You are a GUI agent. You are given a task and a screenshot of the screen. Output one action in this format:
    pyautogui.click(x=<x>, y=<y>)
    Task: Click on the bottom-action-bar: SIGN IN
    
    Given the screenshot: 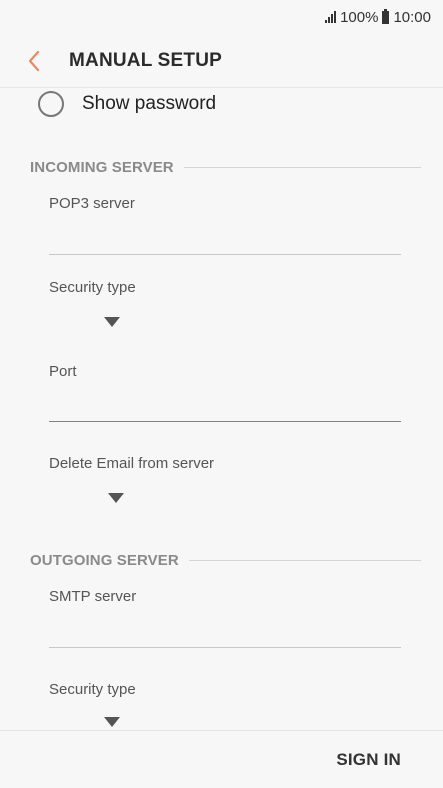 What is the action you would take?
    pyautogui.click(x=221, y=759)
    